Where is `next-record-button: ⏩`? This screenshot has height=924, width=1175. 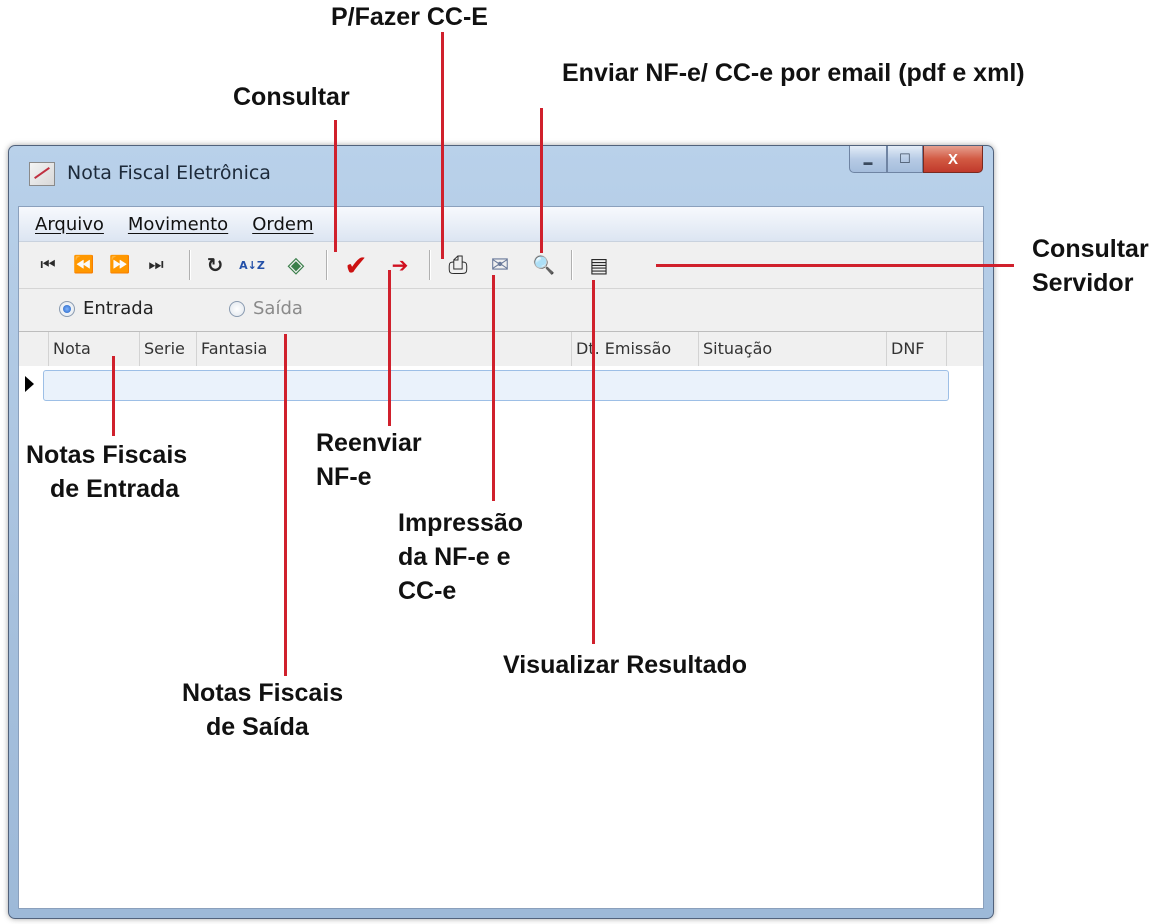 next-record-button: ⏩ is located at coordinates (120, 265).